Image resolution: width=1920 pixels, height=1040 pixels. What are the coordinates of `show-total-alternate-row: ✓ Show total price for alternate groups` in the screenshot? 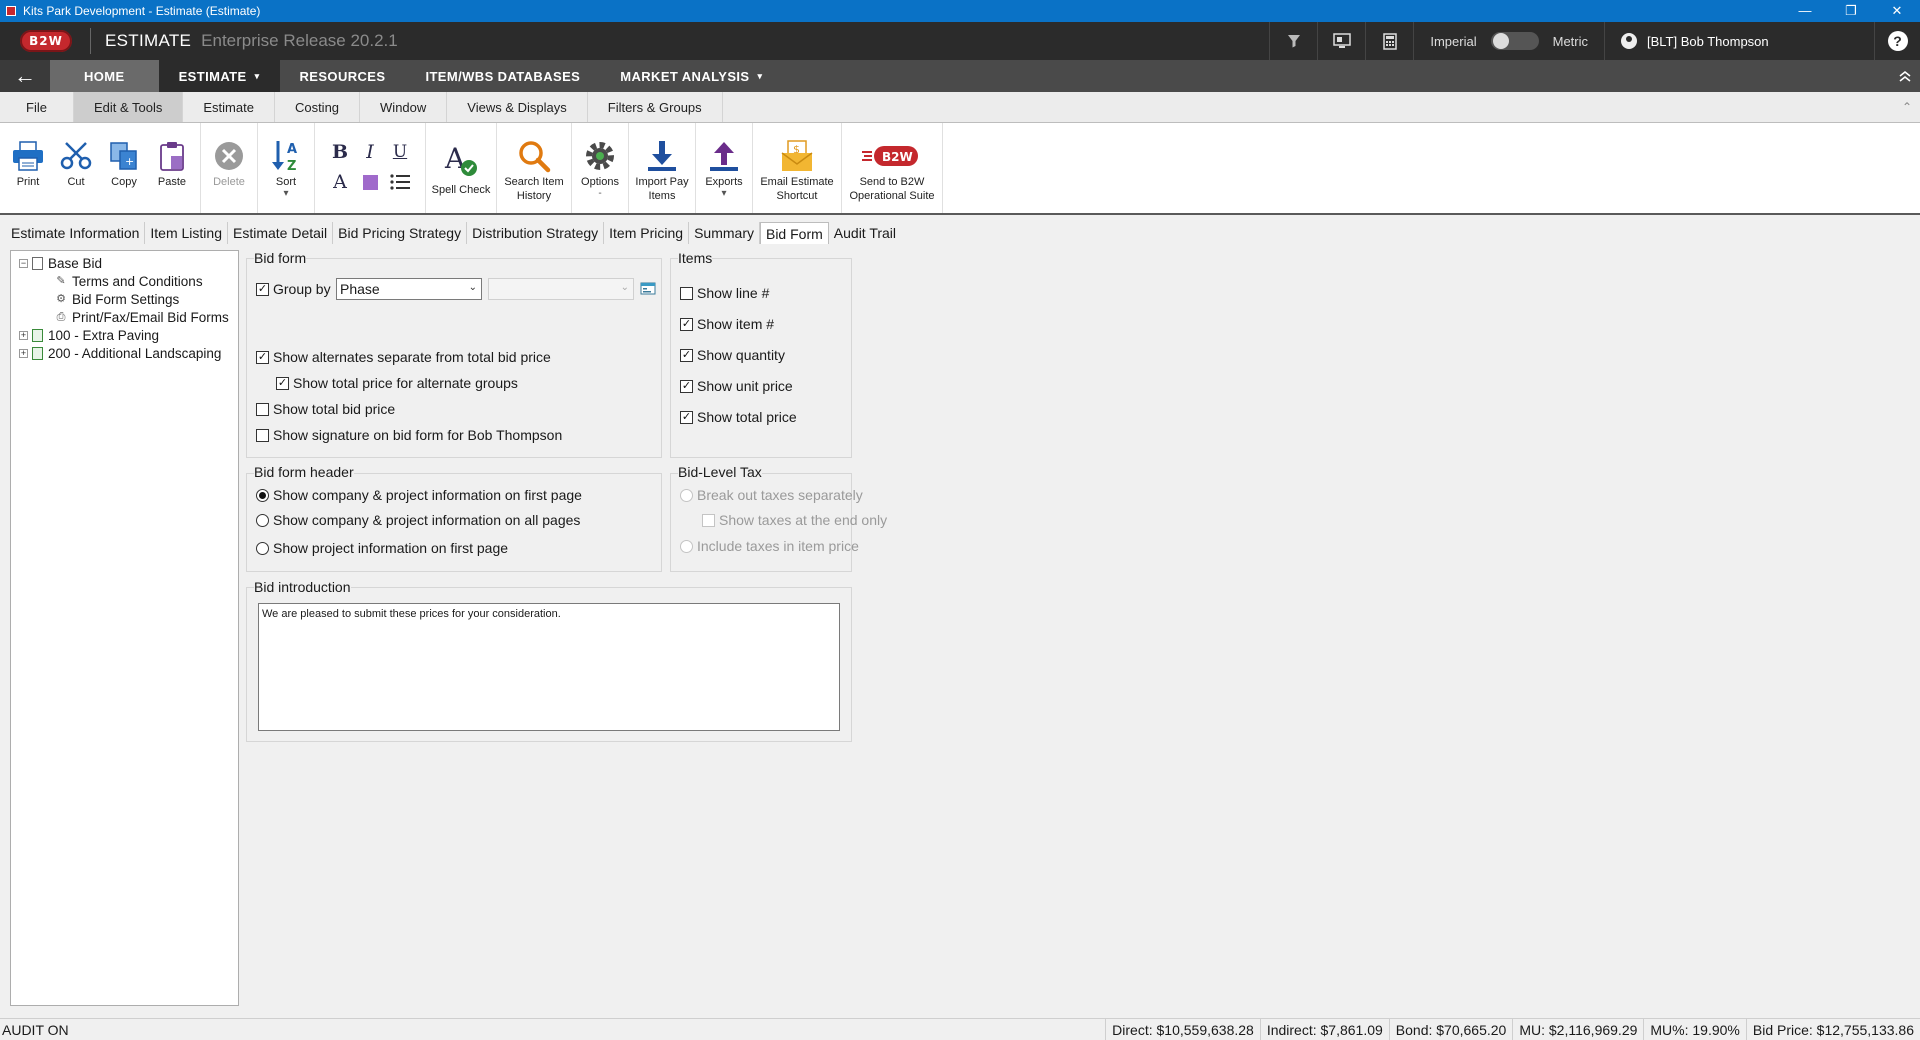 It's located at (397, 383).